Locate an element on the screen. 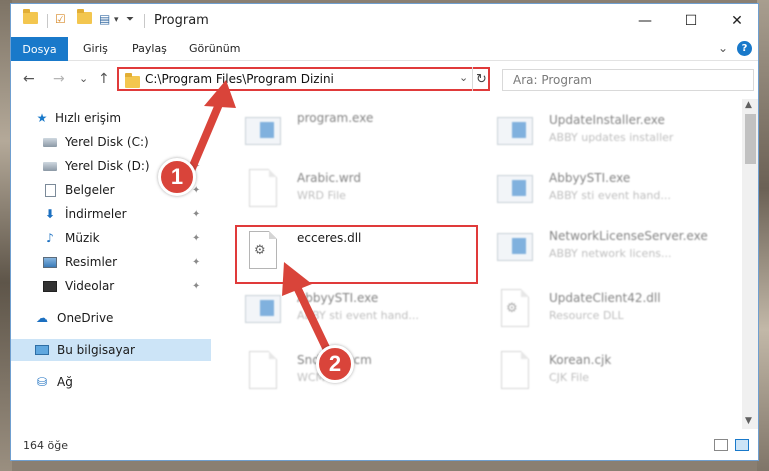  search-box: Ara: Program is located at coordinates (628, 80).